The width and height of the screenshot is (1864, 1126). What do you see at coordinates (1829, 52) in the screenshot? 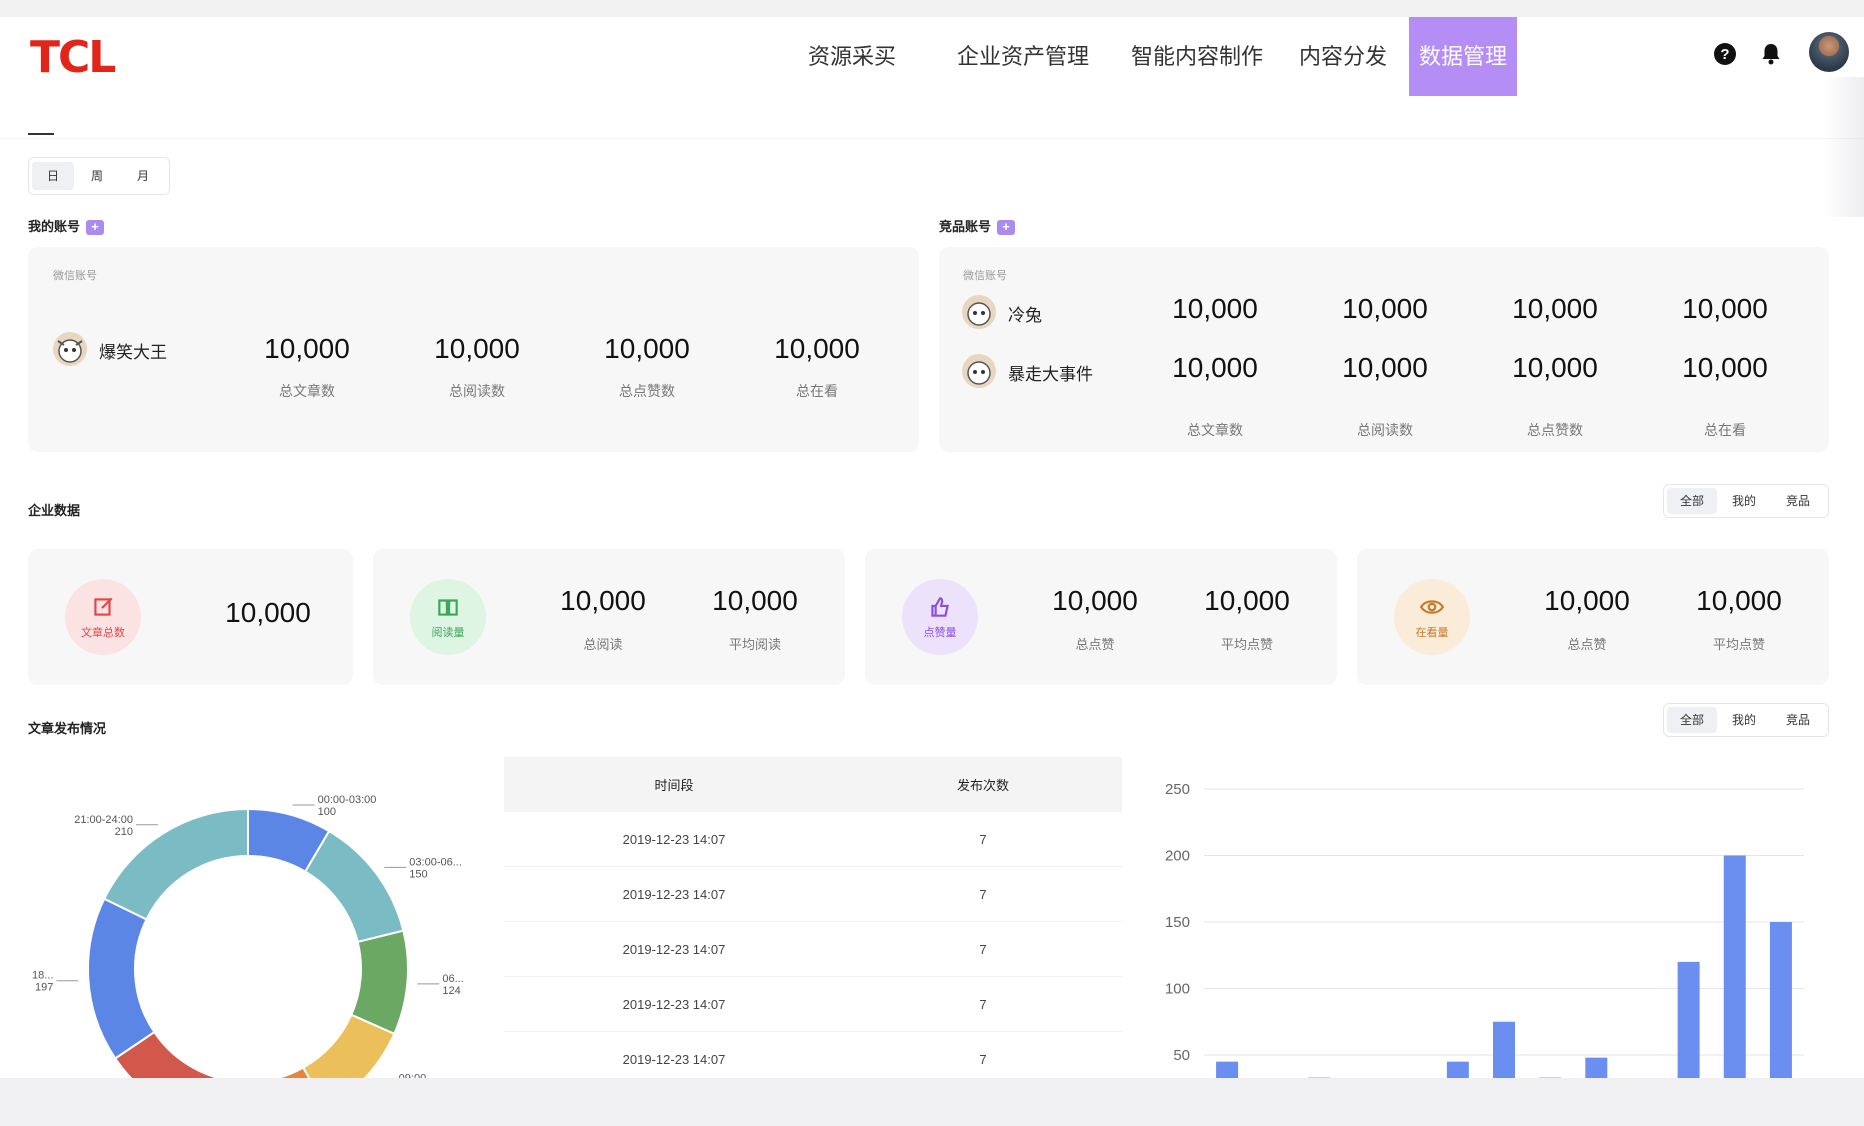
I see `user-avatar` at bounding box center [1829, 52].